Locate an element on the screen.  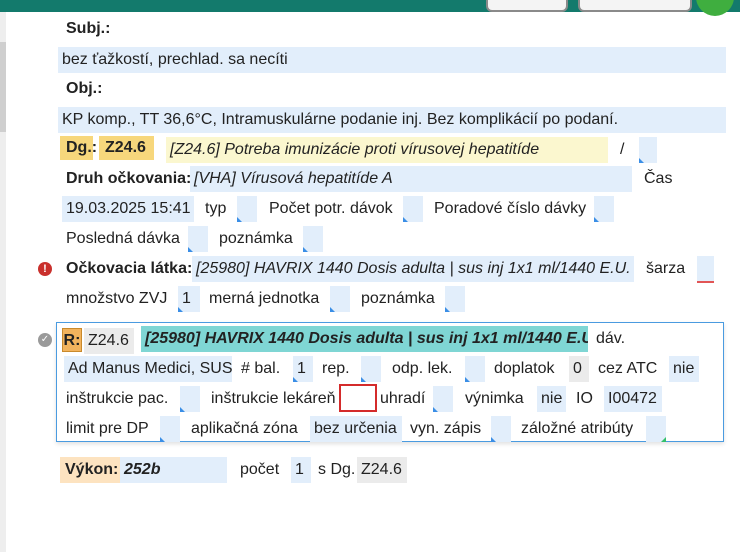
vynimka-label: výnimka is located at coordinates (494, 398).